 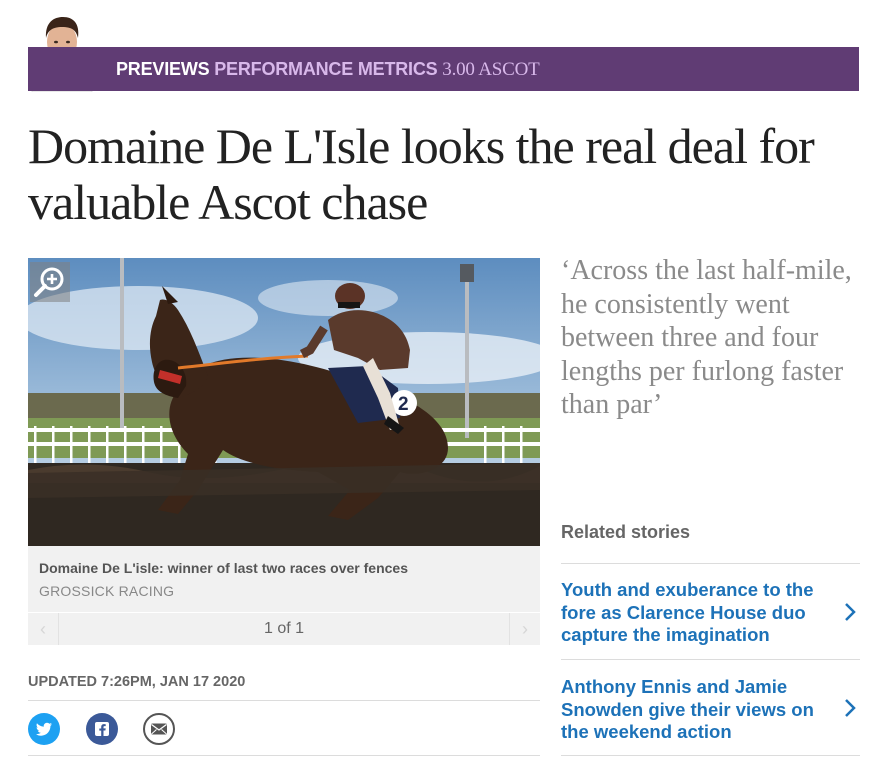 What do you see at coordinates (44, 729) in the screenshot?
I see `twitter-icon` at bounding box center [44, 729].